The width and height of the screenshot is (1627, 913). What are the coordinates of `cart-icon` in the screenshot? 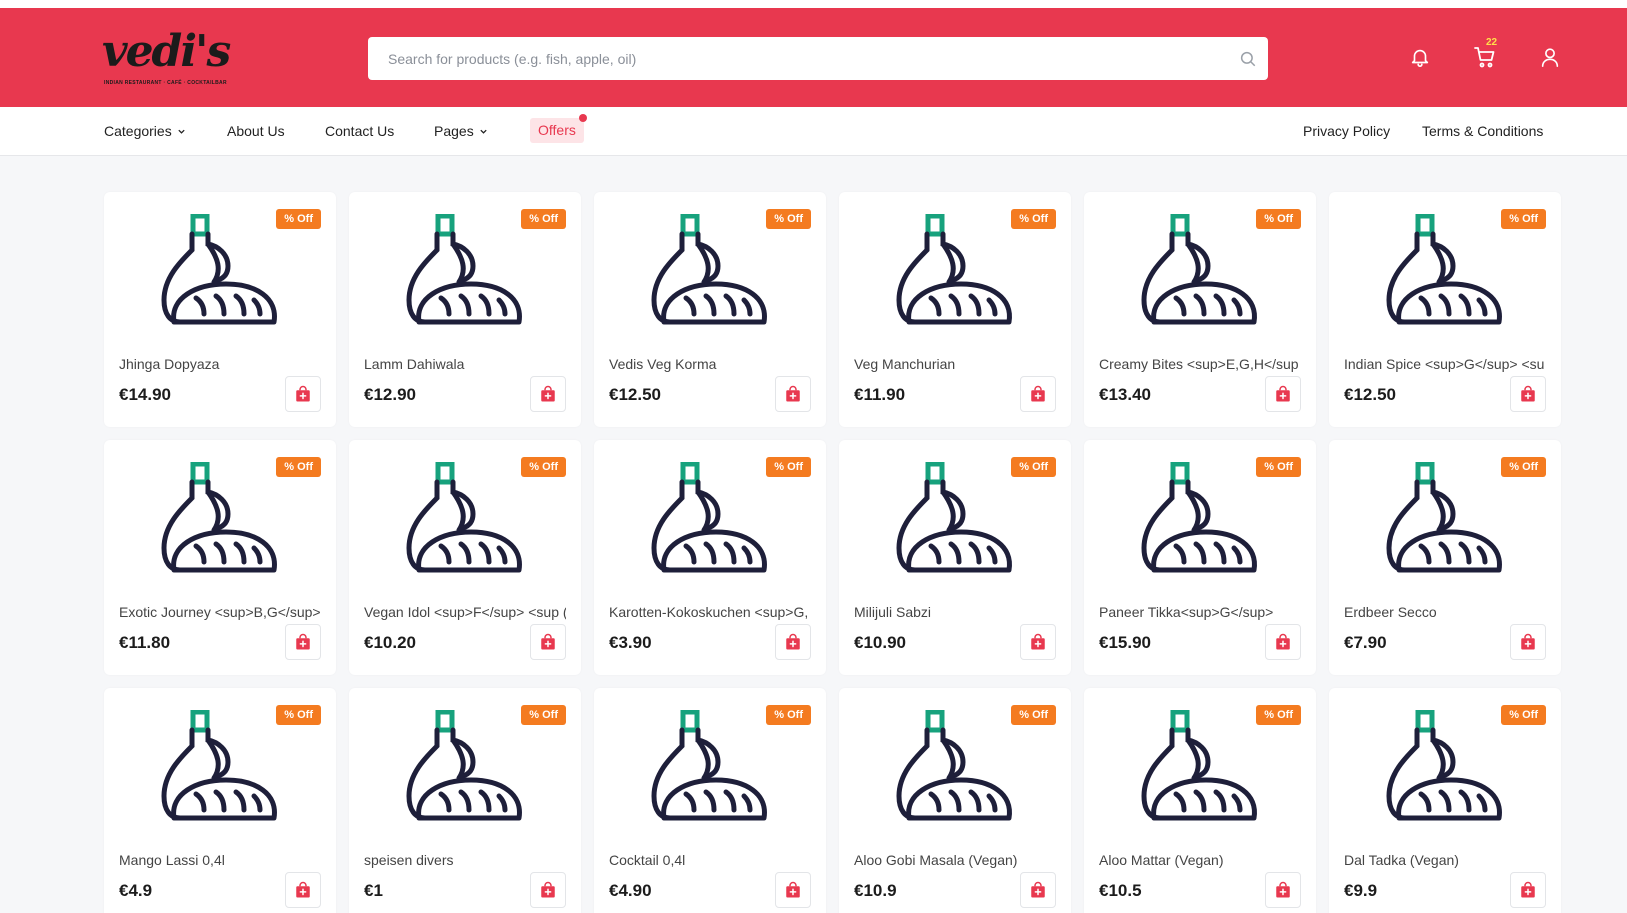 It's located at (1484, 57).